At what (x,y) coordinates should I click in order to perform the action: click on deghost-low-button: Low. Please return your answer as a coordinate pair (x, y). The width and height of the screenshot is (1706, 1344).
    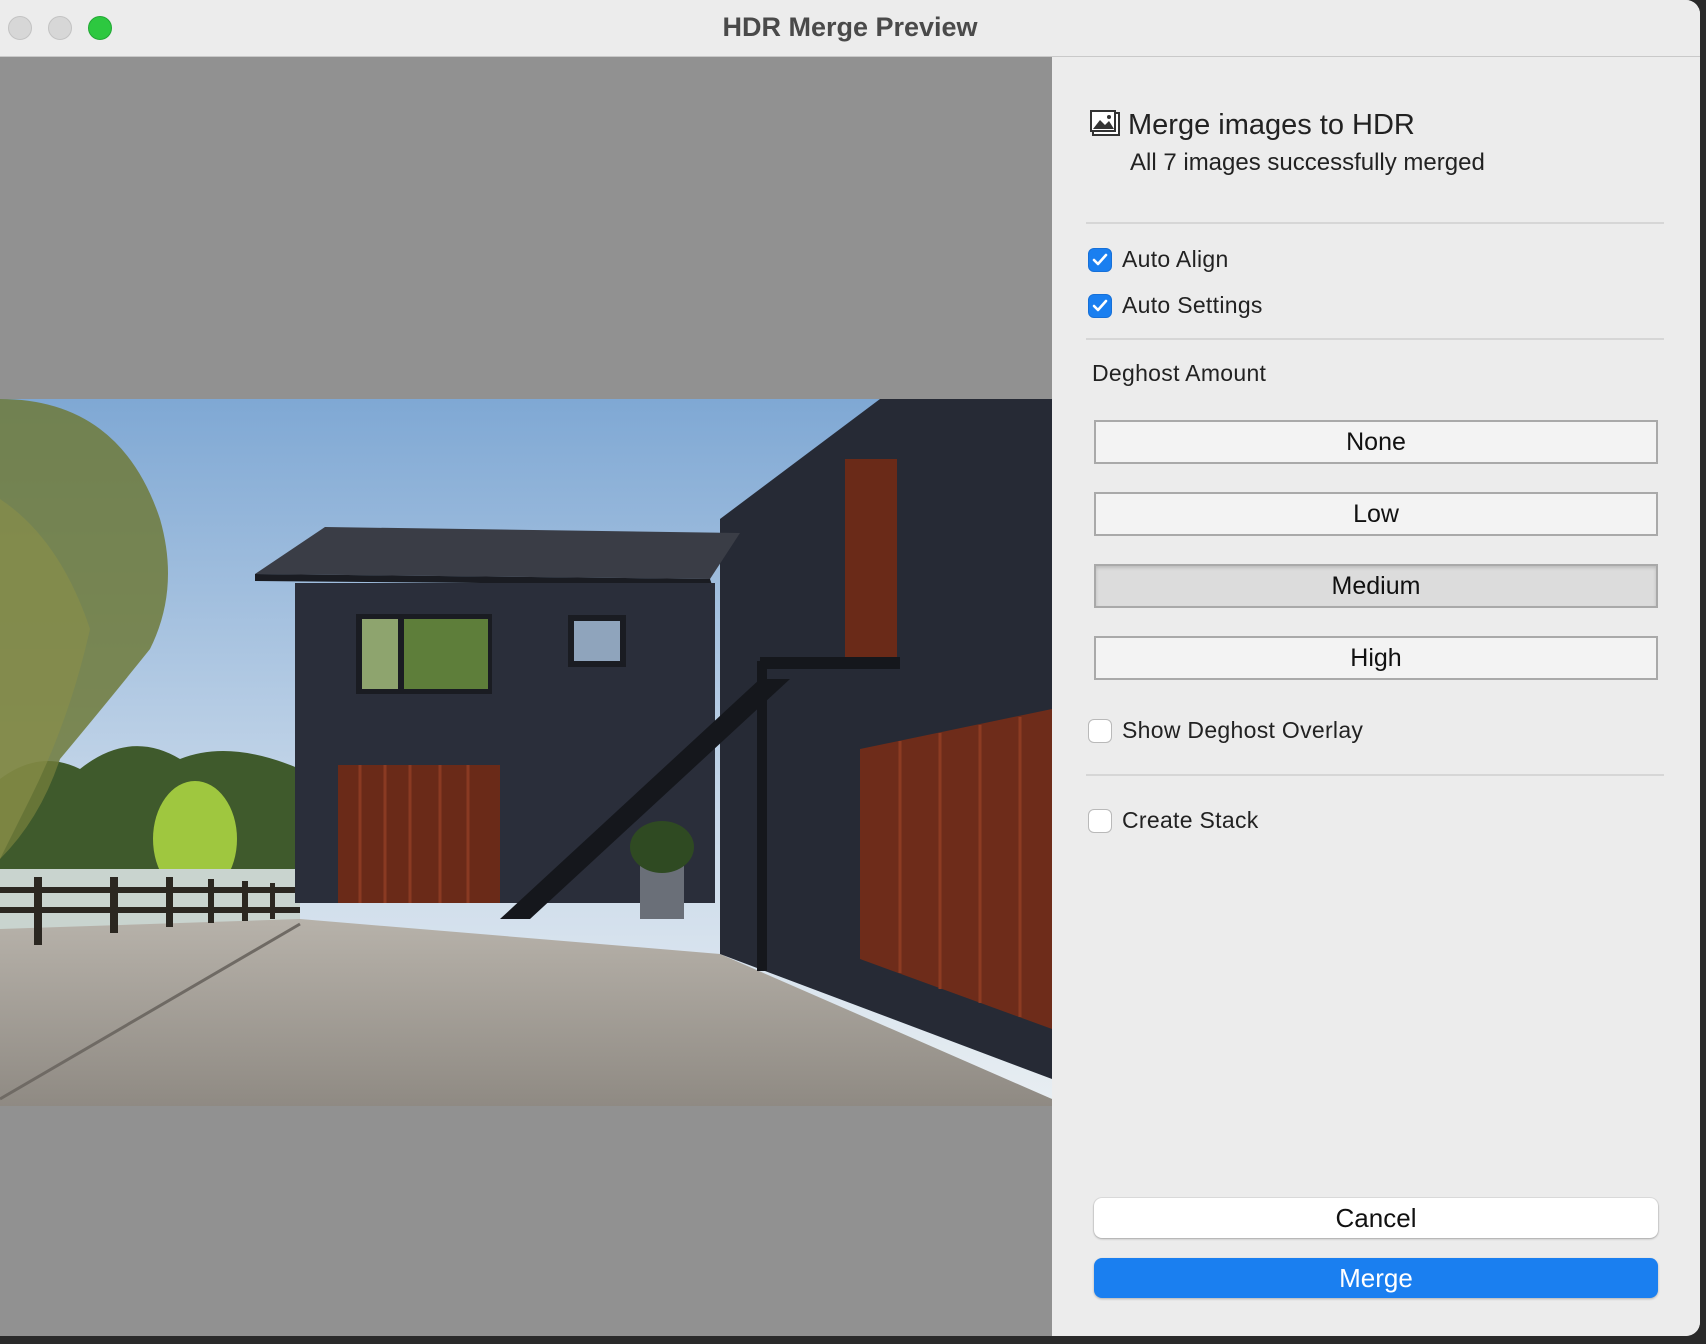
    Looking at the image, I should click on (1376, 514).